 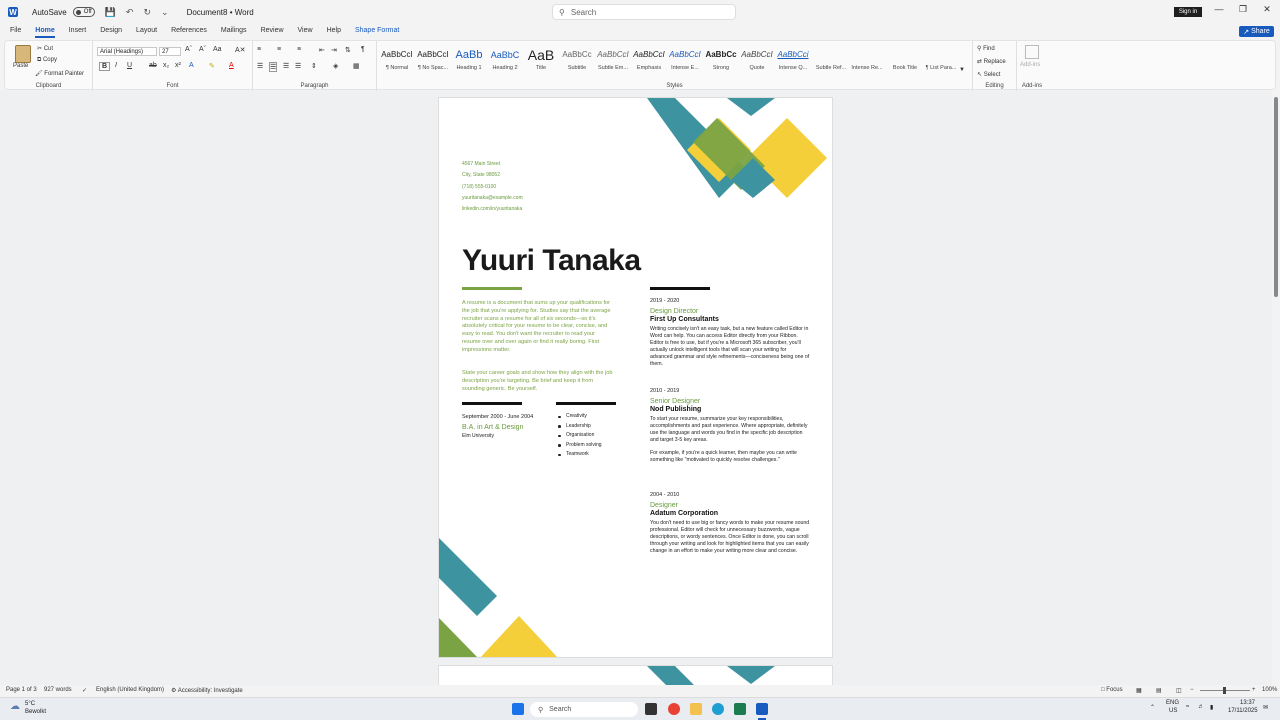 I want to click on style-quote: AaBbCcI Quote, so click(x=757, y=60).